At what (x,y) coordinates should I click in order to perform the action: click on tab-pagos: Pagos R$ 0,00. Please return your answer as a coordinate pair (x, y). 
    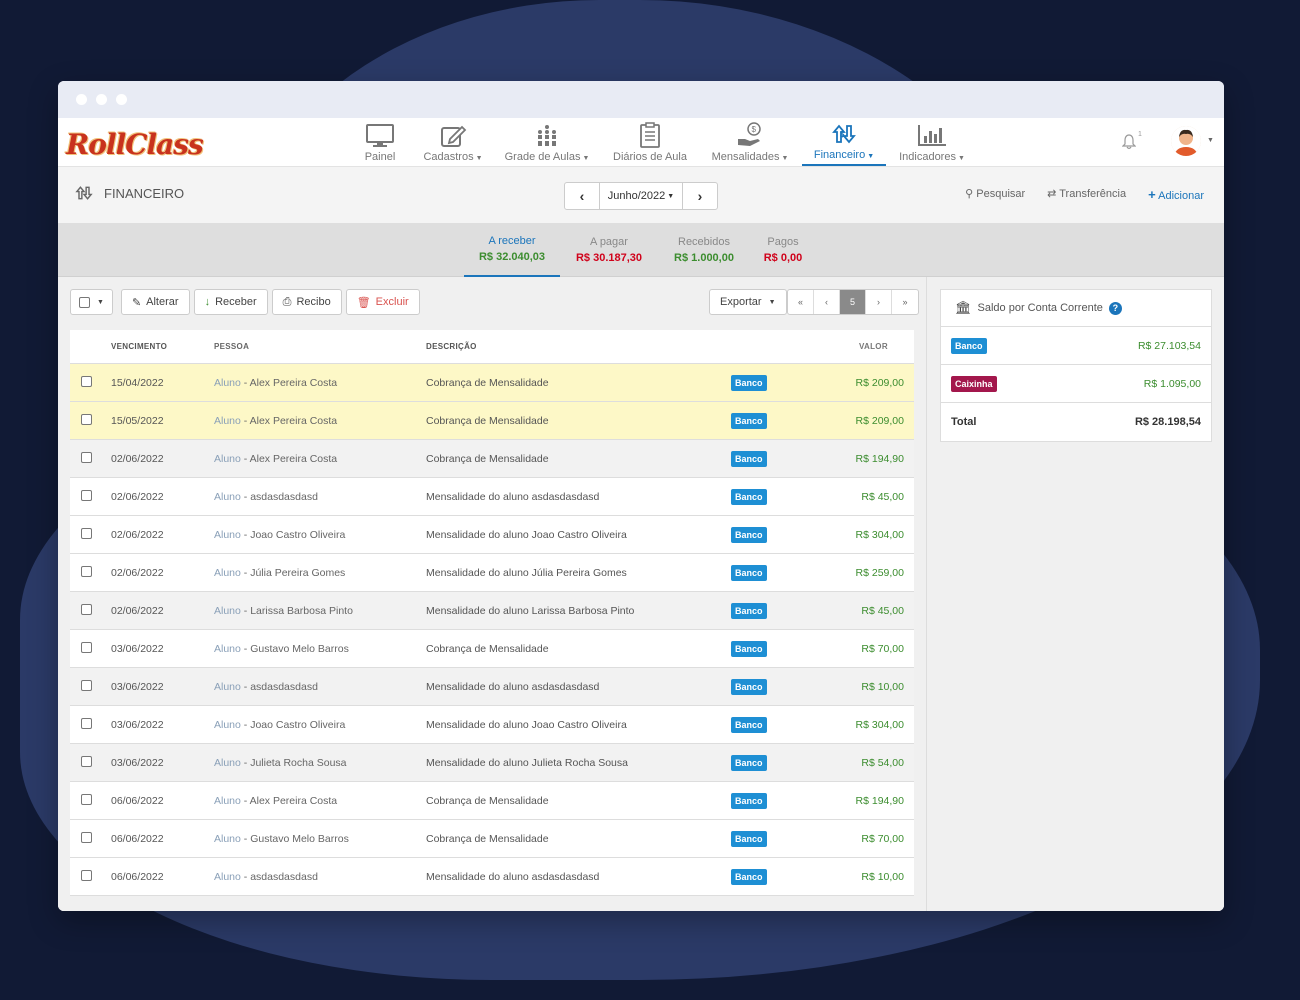
    Looking at the image, I should click on (783, 250).